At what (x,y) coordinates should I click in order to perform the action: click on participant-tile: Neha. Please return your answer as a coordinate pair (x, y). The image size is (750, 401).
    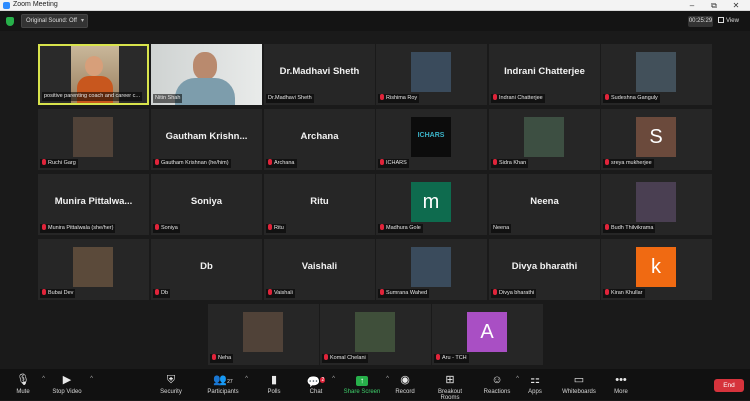
    Looking at the image, I should click on (263, 334).